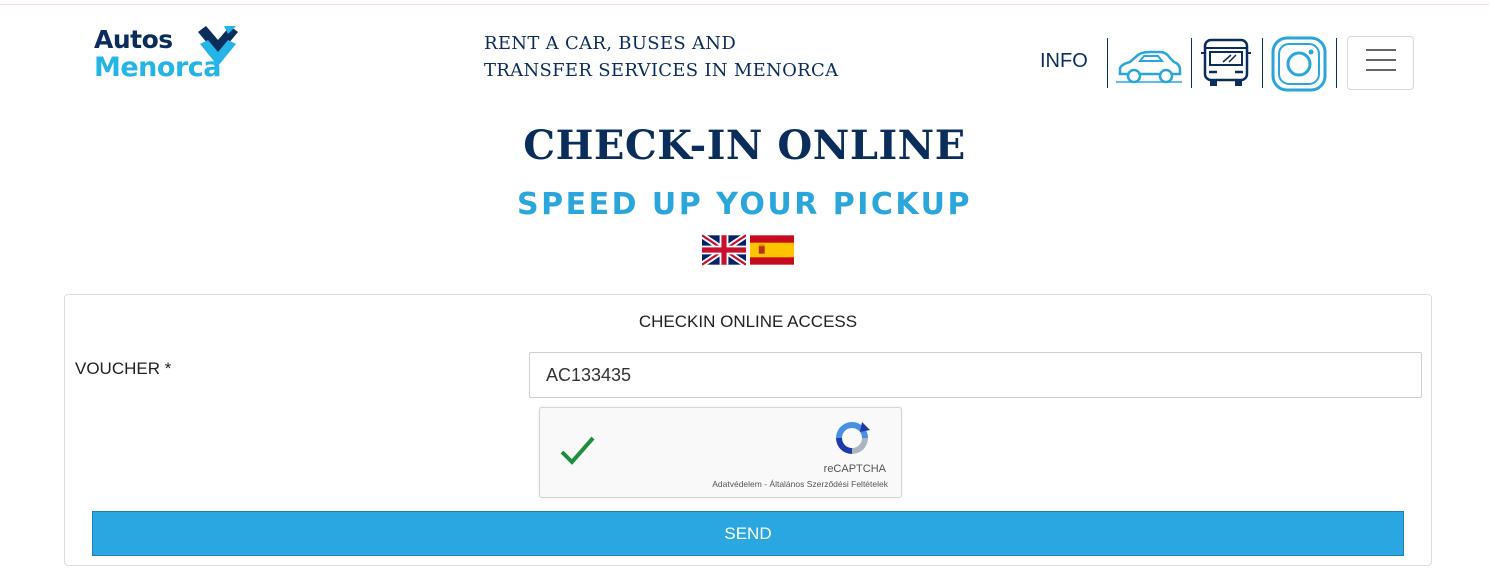  I want to click on instagram-icon, so click(1299, 64).